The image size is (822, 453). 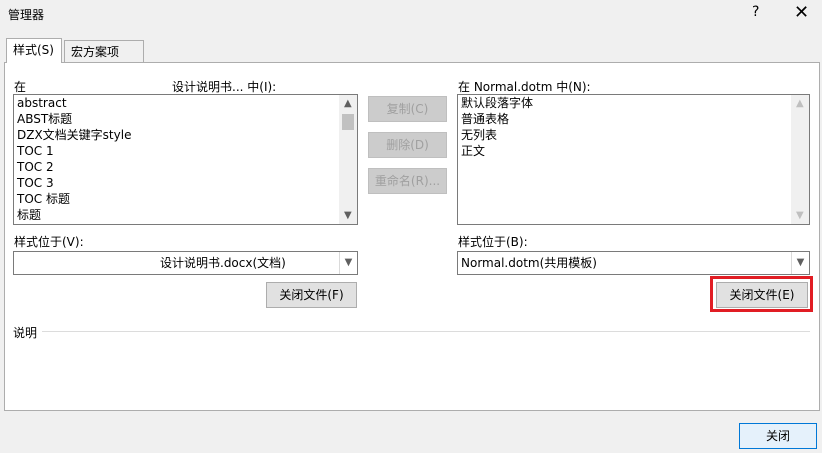 What do you see at coordinates (633, 103) in the screenshot?
I see `right-list-item: 默认段落字体` at bounding box center [633, 103].